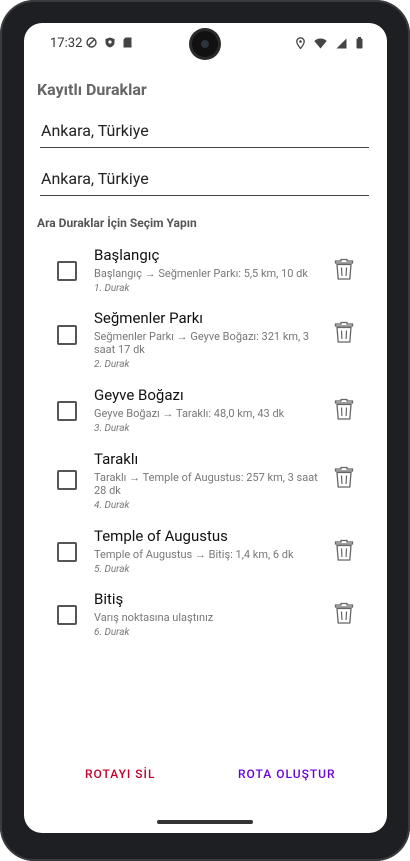 This screenshot has height=861, width=410. What do you see at coordinates (204, 181) in the screenshot?
I see `end-location-field: Ankara, Türkiye` at bounding box center [204, 181].